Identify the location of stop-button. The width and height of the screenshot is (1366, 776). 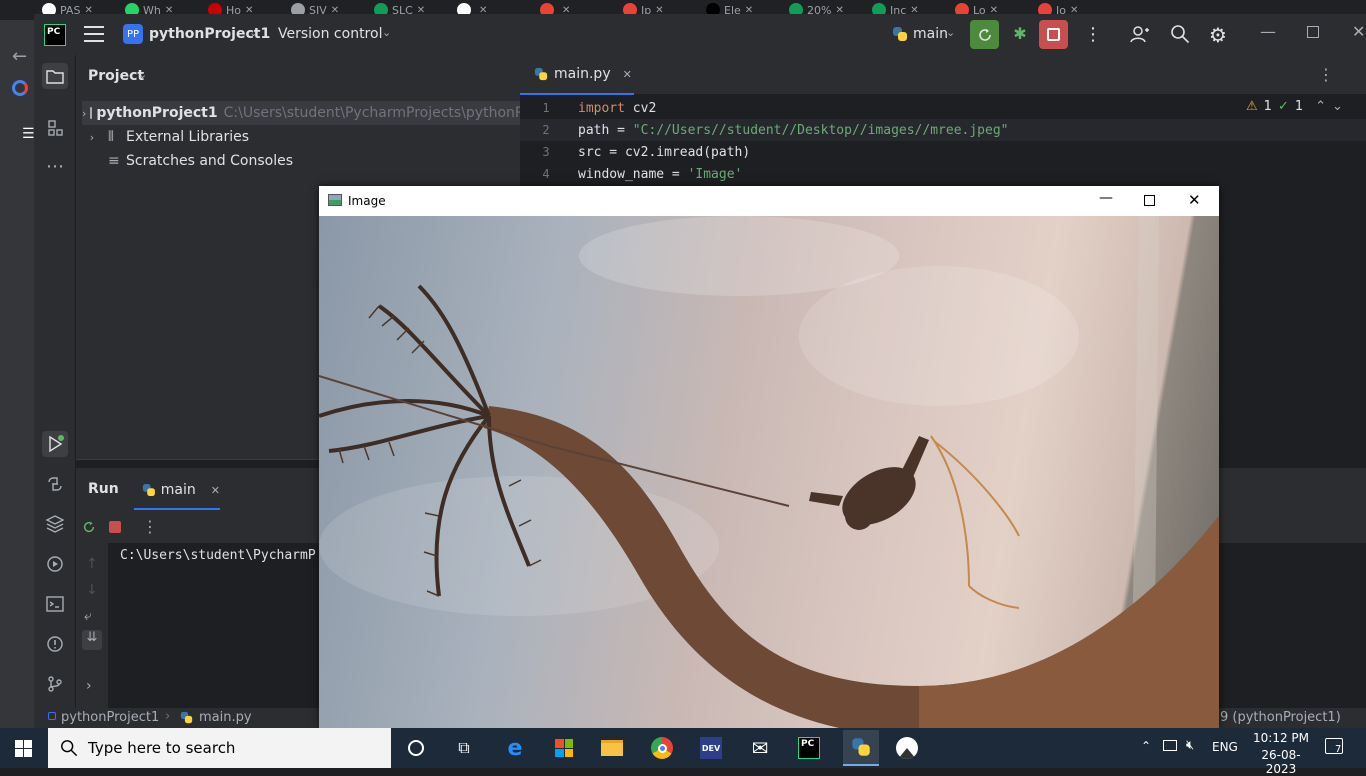
(1053, 34).